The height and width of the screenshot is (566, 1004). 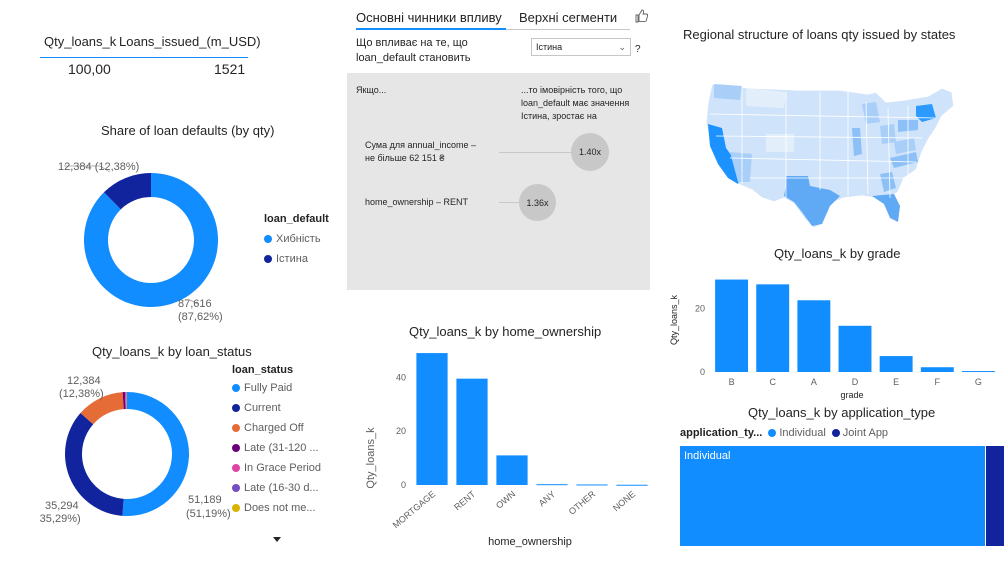 What do you see at coordinates (732, 325) in the screenshot?
I see `bar-b` at bounding box center [732, 325].